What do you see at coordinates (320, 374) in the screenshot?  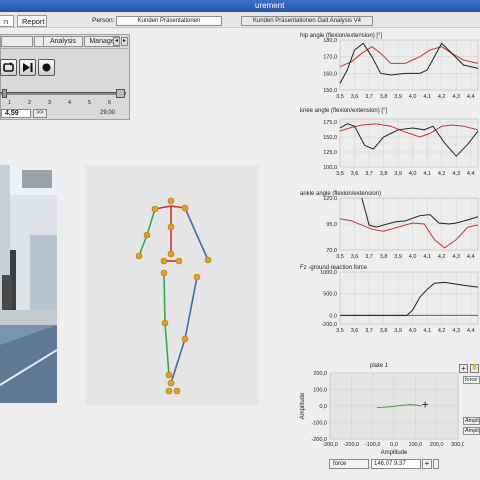 I see `y-tick-label: 200,0` at bounding box center [320, 374].